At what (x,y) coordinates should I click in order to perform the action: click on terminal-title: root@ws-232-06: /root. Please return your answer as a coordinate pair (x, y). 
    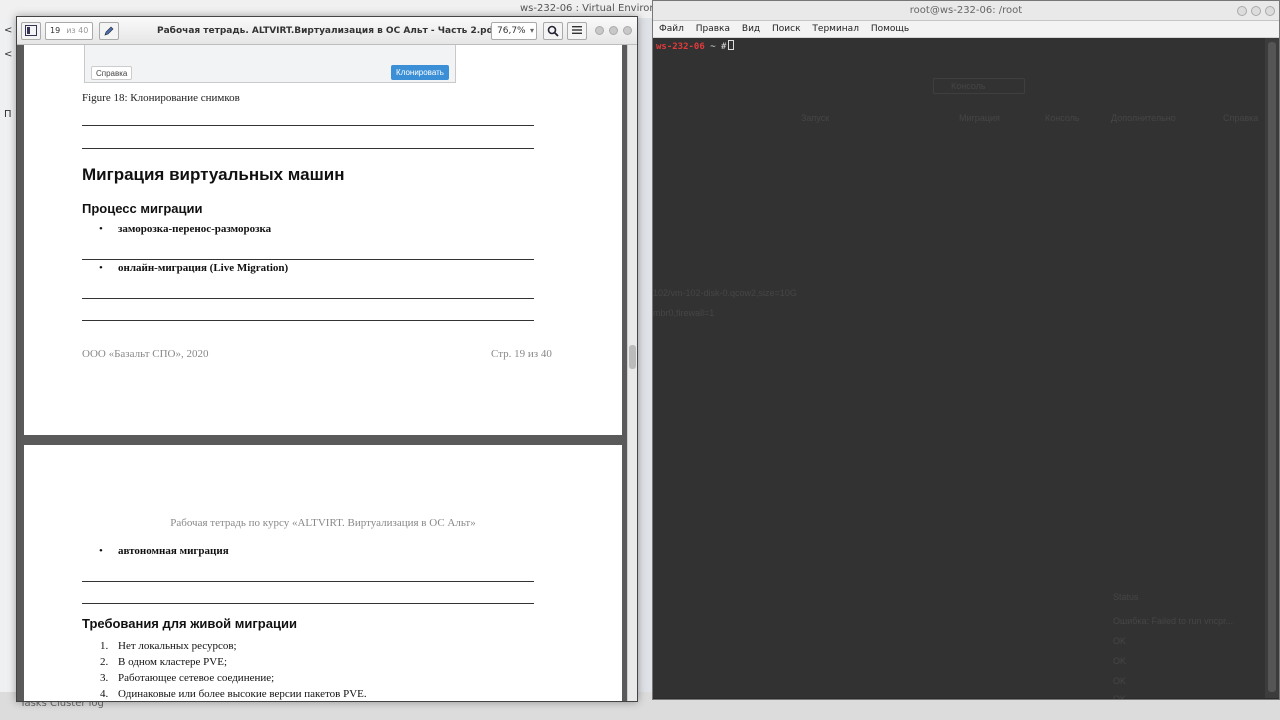
    Looking at the image, I should click on (966, 10).